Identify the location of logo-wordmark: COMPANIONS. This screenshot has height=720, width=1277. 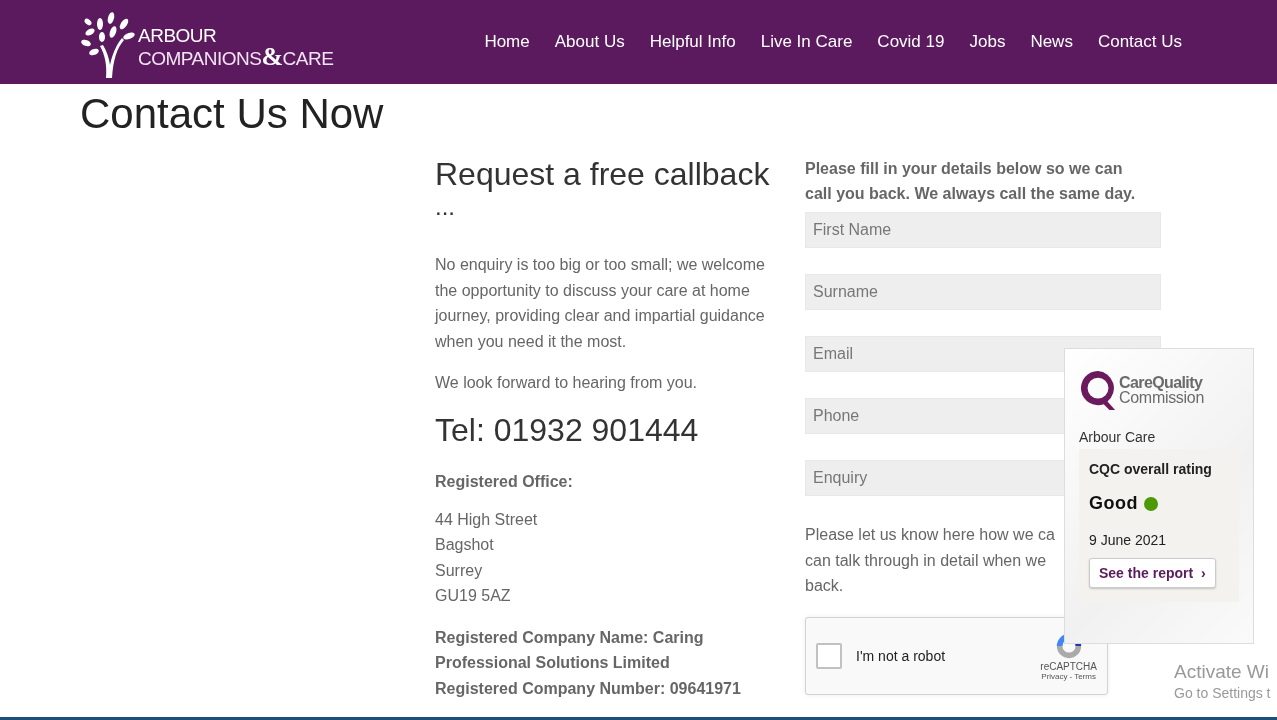
(200, 59).